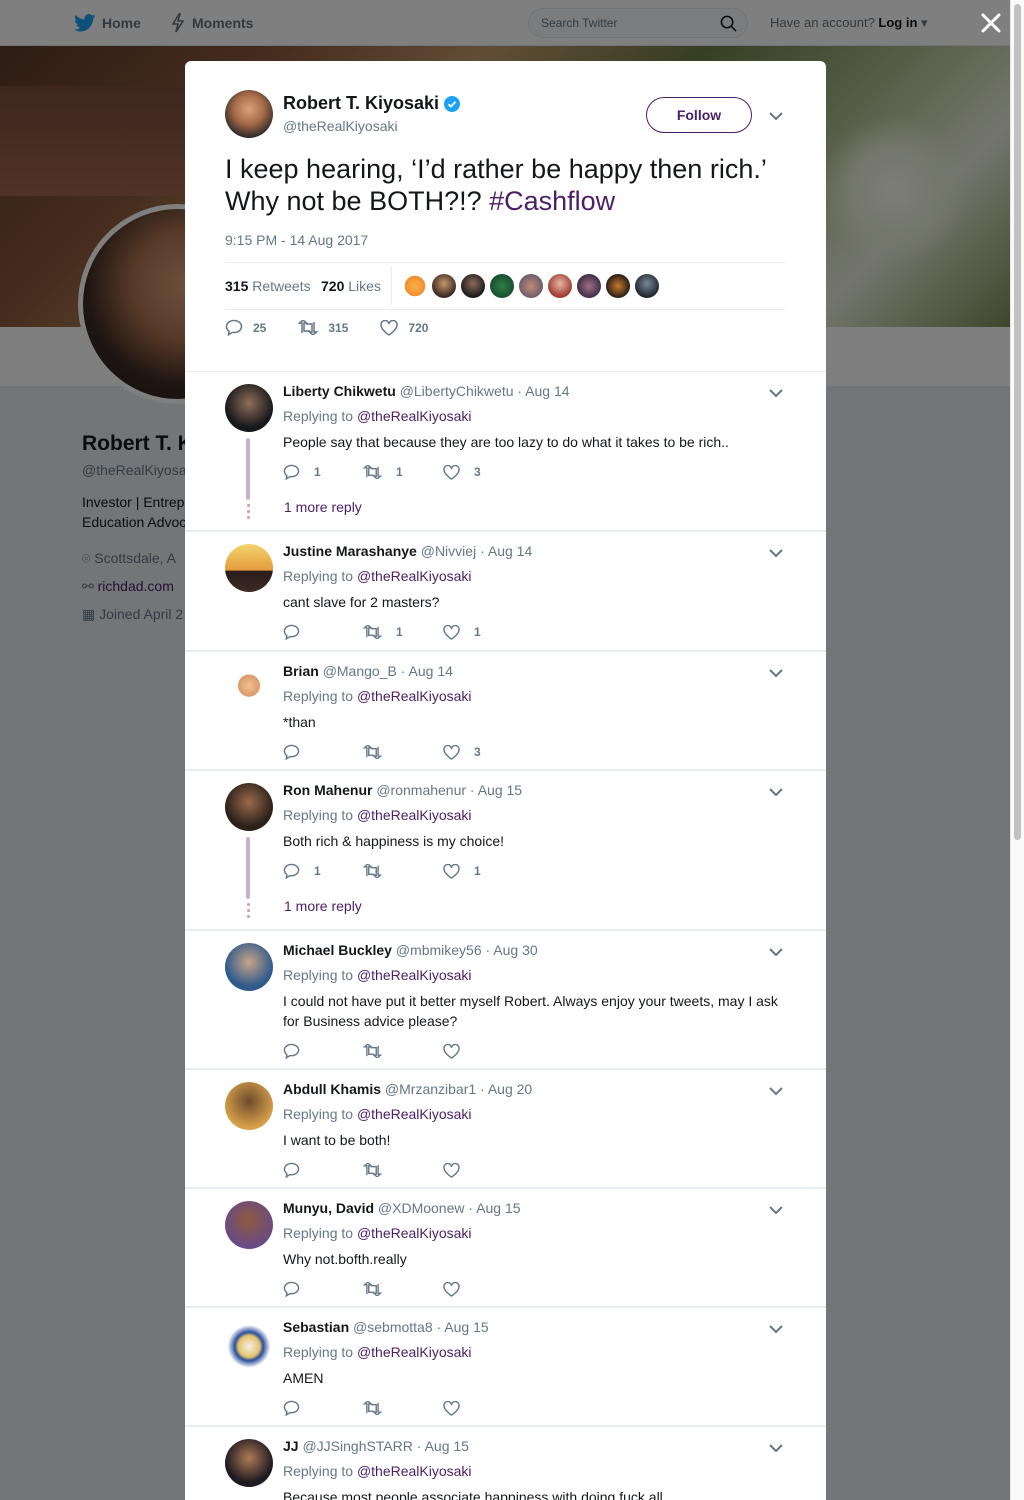 This screenshot has width=1024, height=1500. I want to click on reply-author-handle: @JJSinghSTARR, so click(357, 1446).